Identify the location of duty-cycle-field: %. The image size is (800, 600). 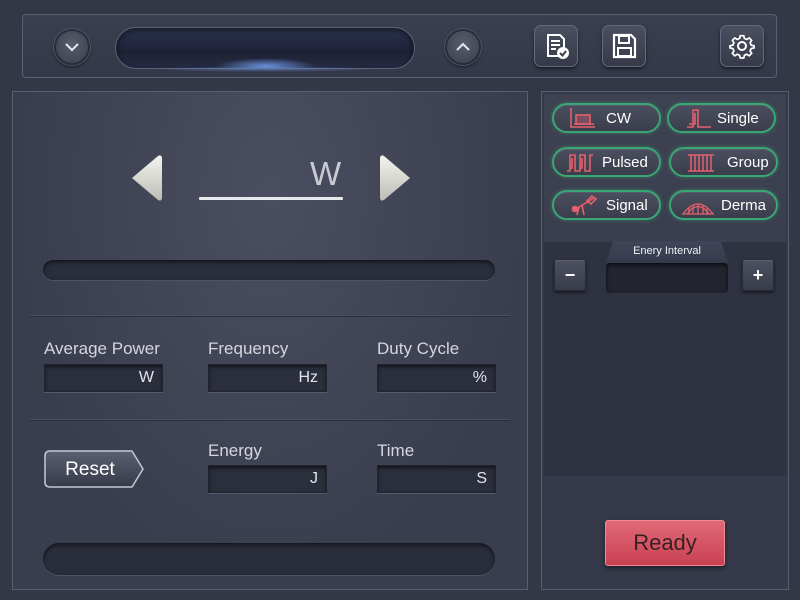
(436, 378).